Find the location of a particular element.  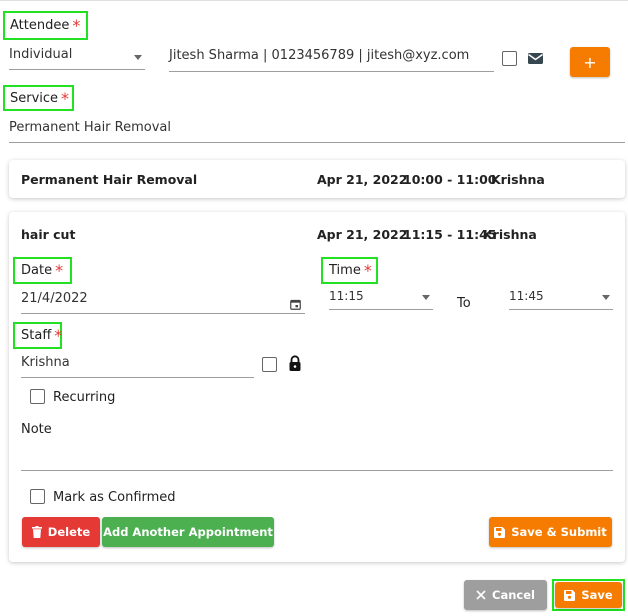

lock-staff-checkbox is located at coordinates (269, 364).